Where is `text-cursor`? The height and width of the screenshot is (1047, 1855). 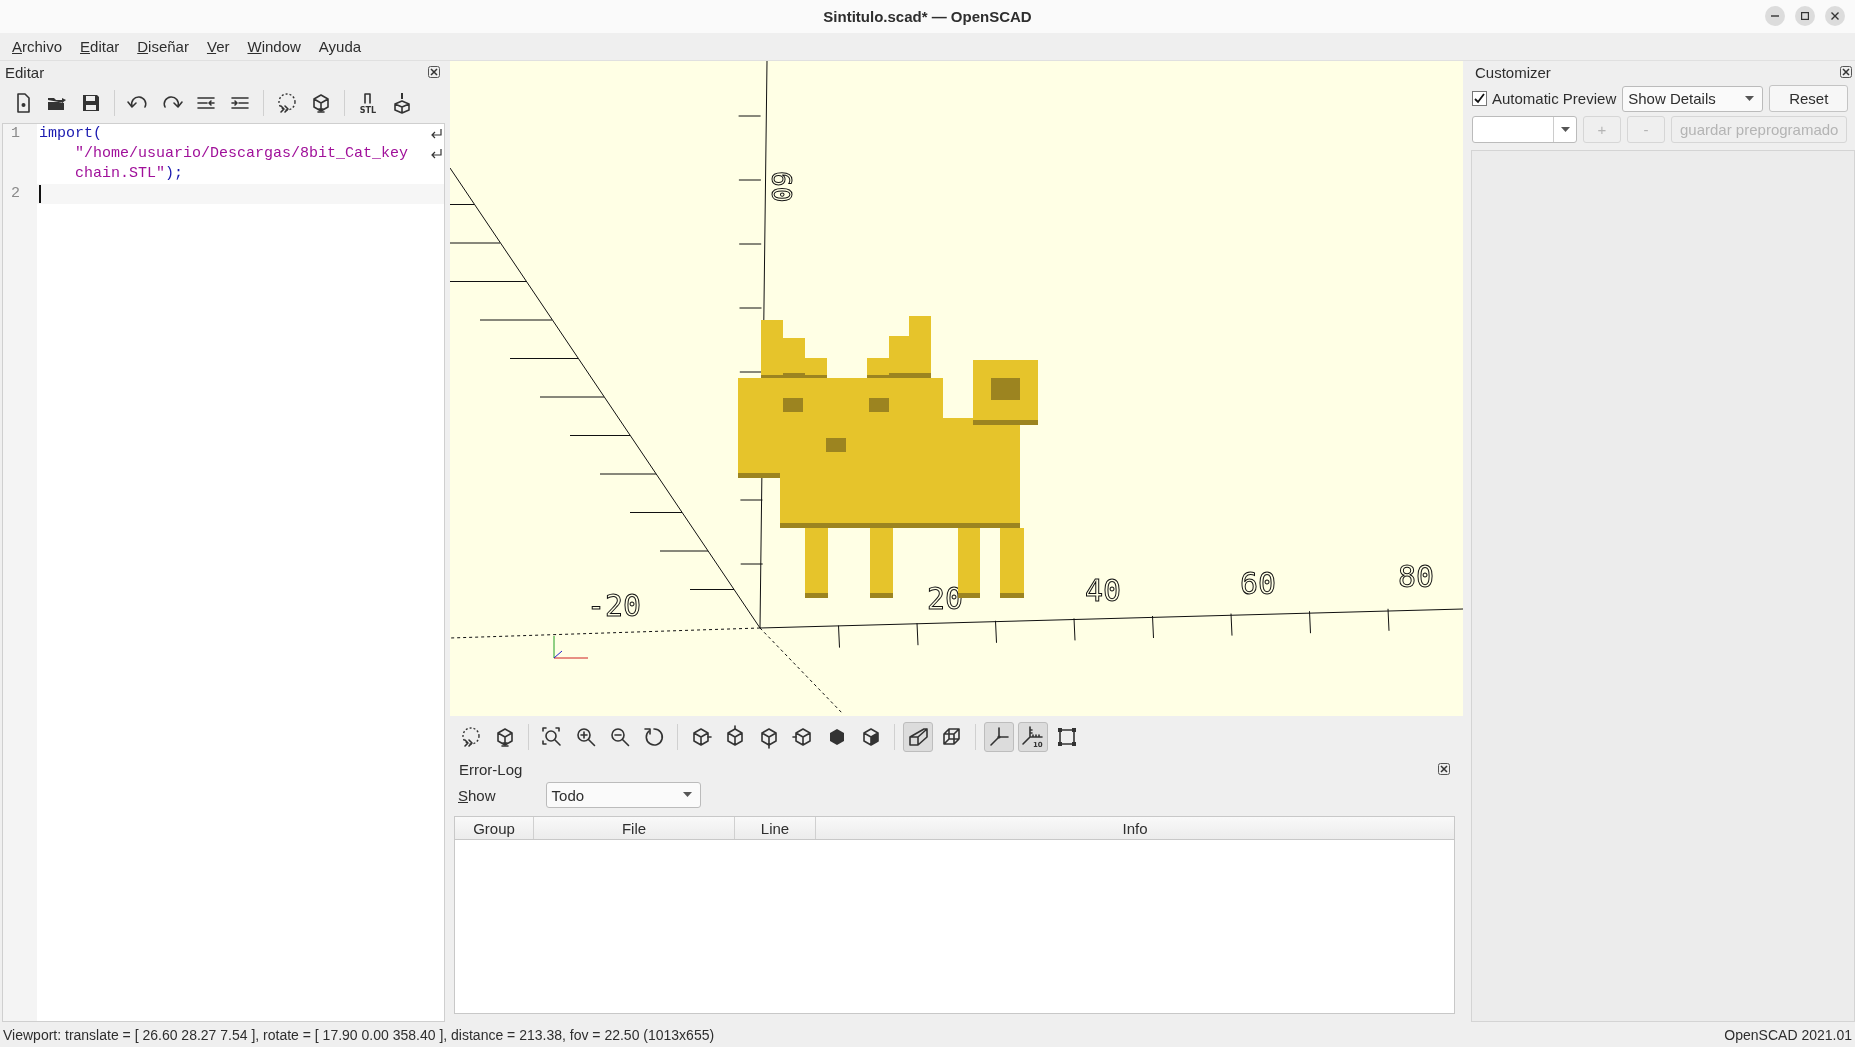
text-cursor is located at coordinates (40, 194).